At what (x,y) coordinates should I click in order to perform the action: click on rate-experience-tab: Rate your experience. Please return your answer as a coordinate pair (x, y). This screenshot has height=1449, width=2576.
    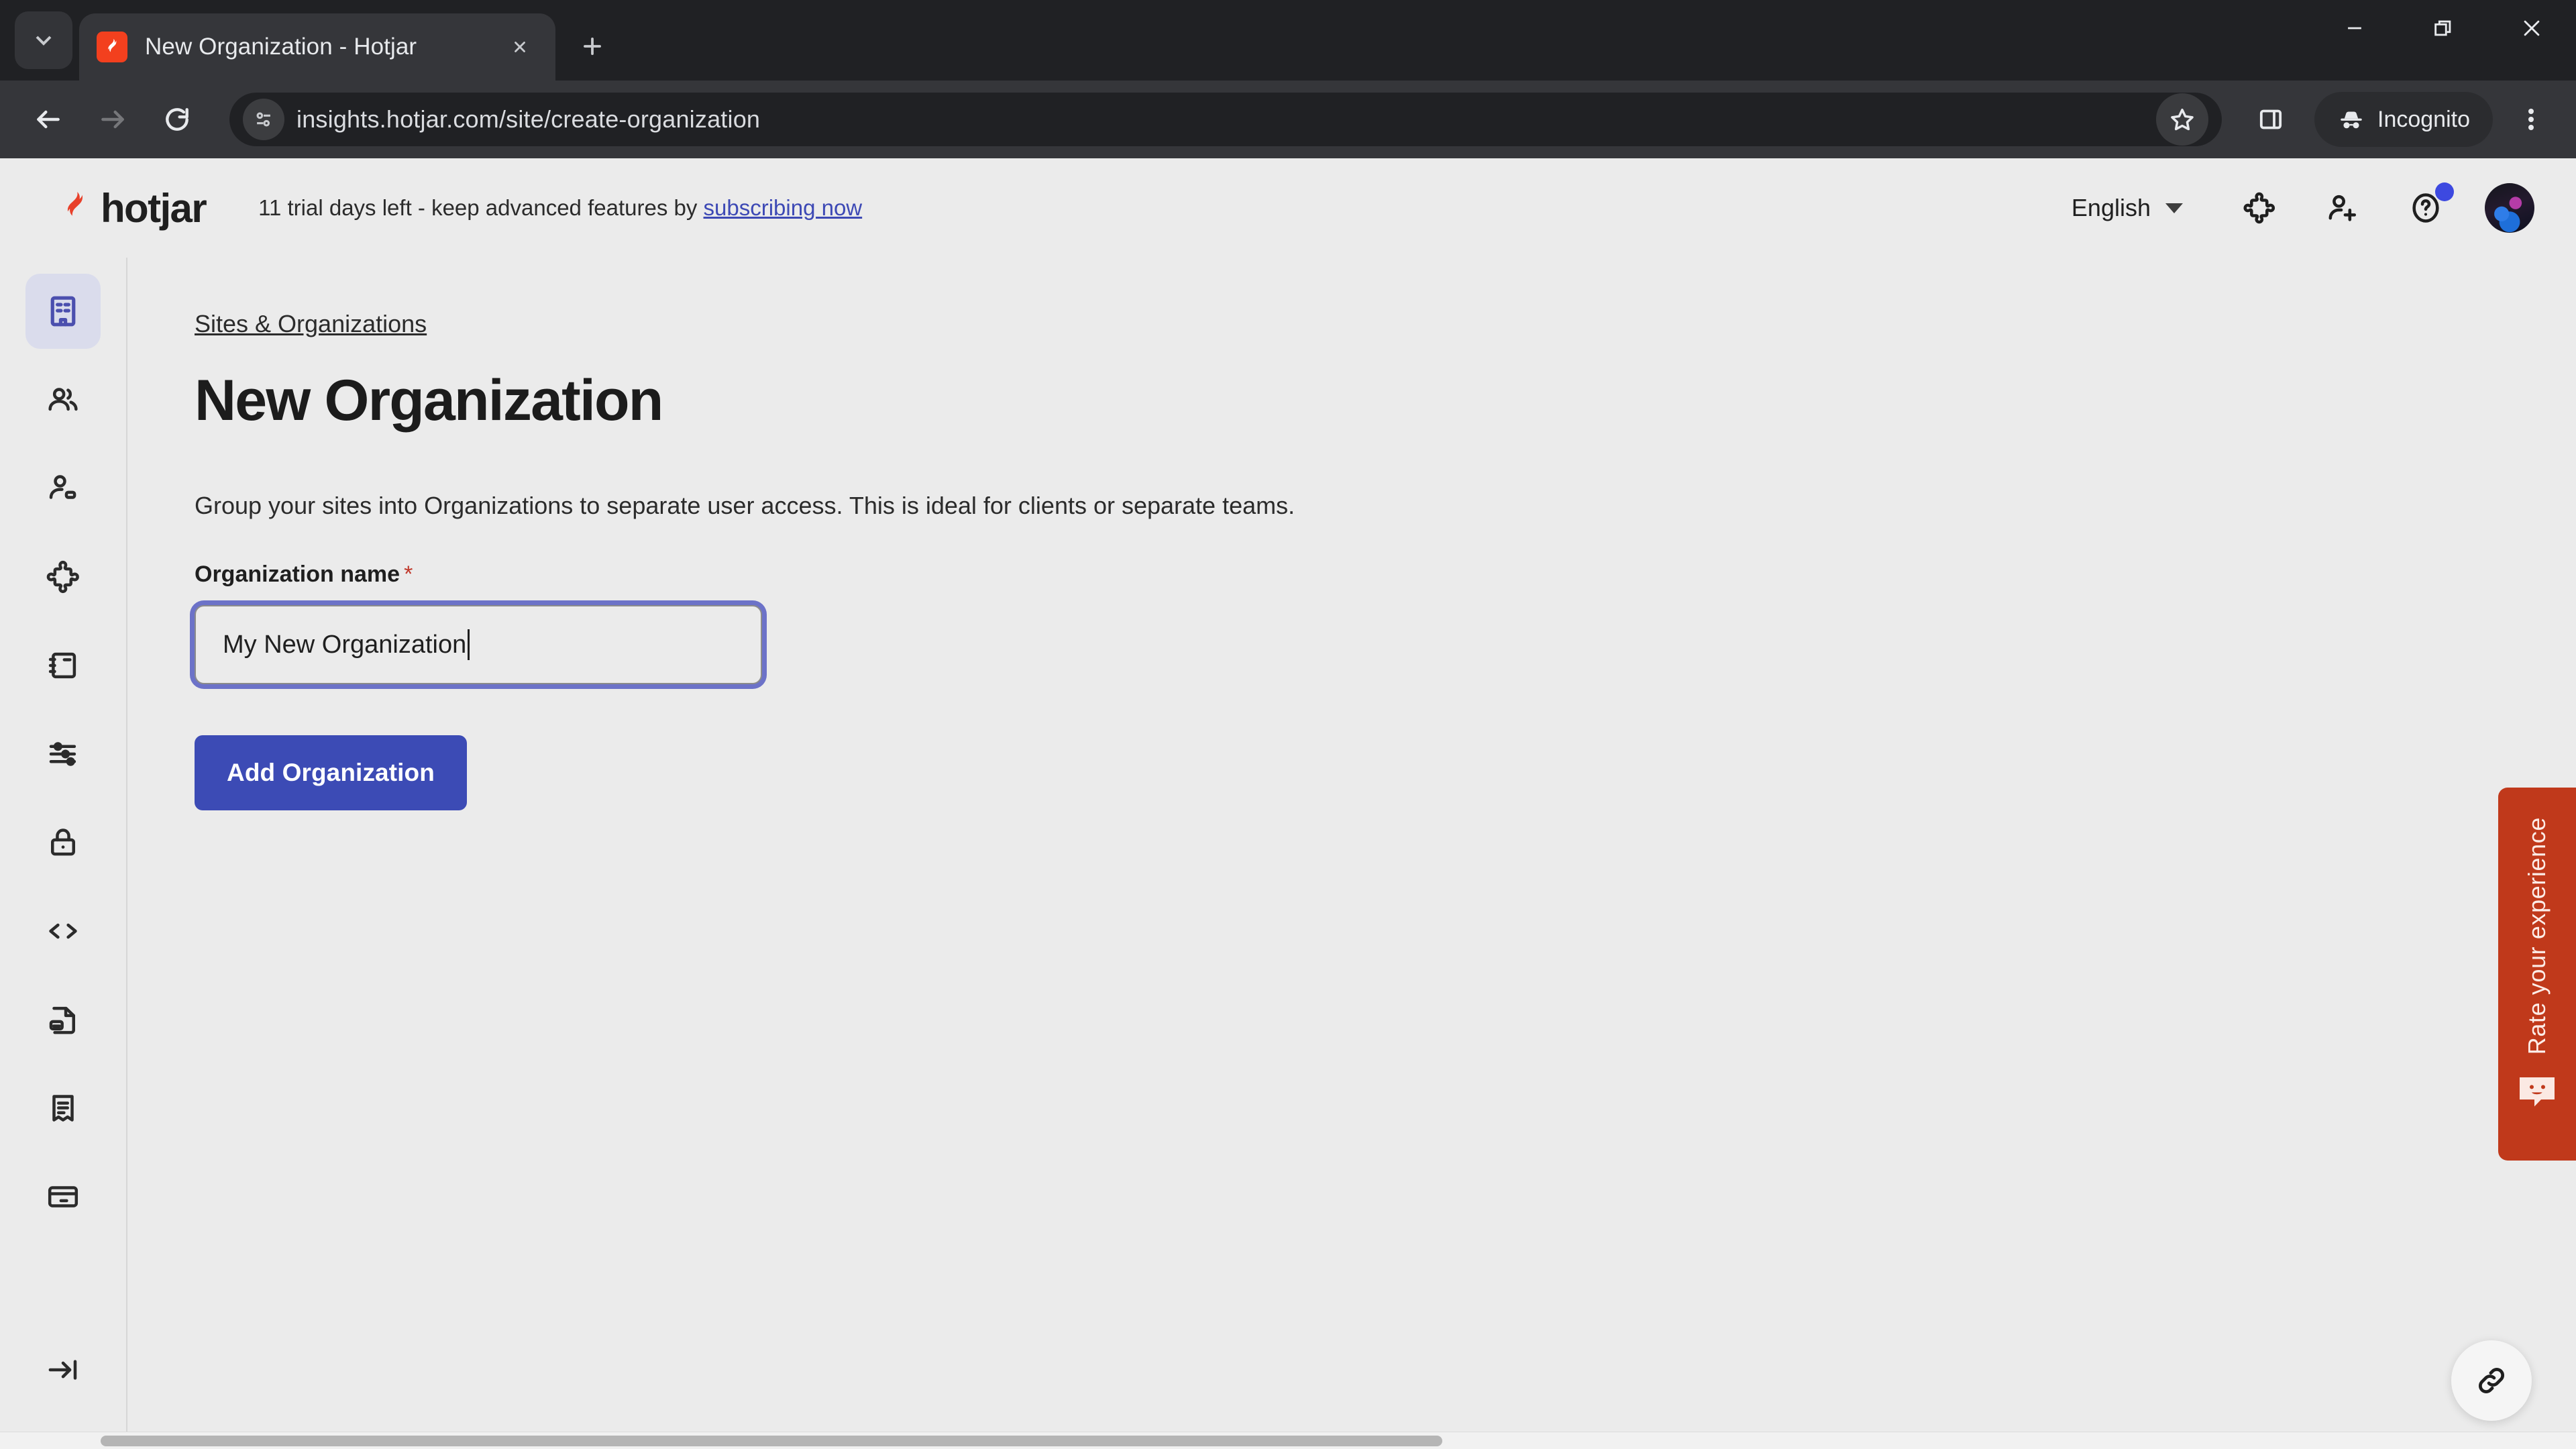
    Looking at the image, I should click on (2537, 974).